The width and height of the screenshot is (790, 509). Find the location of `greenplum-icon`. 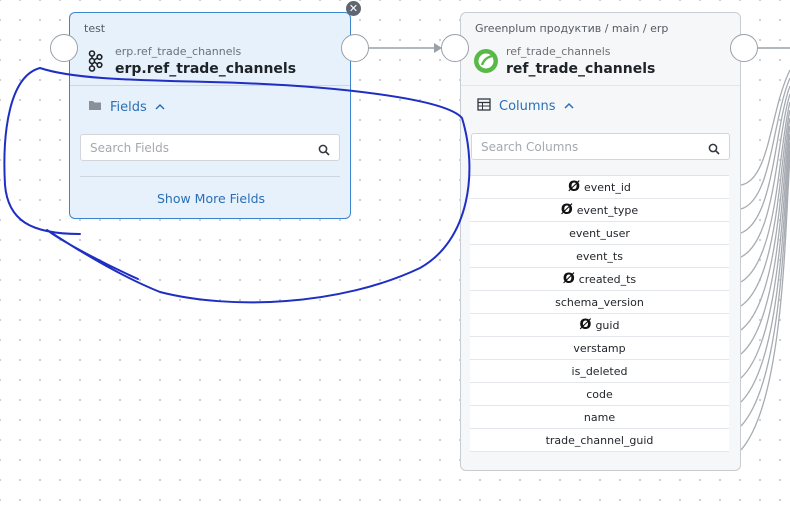

greenplum-icon is located at coordinates (486, 63).